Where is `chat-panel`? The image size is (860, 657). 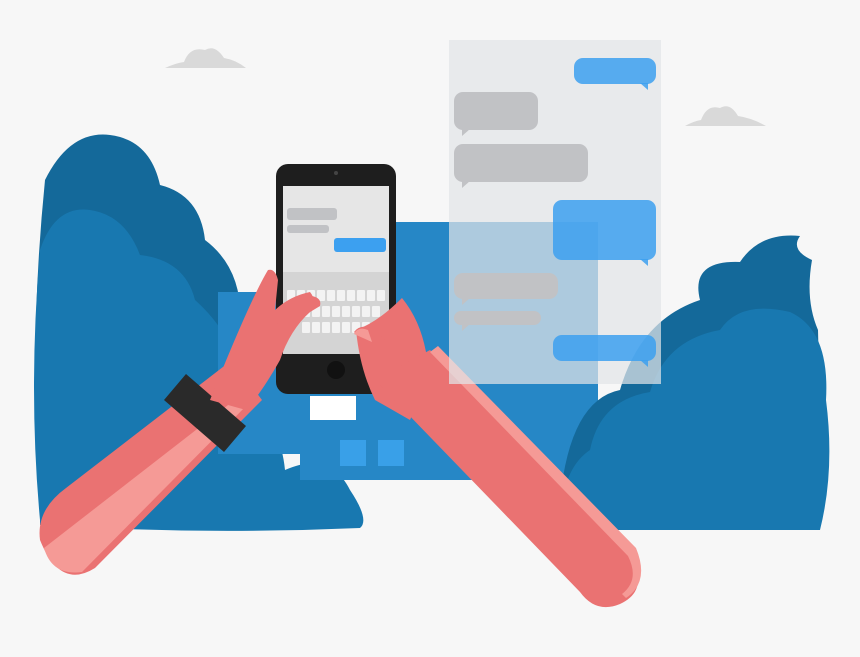
chat-panel is located at coordinates (555, 212).